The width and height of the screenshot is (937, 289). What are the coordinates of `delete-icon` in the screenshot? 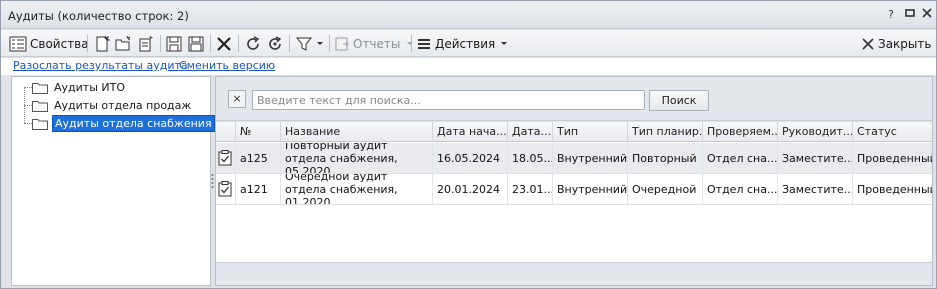 It's located at (224, 43).